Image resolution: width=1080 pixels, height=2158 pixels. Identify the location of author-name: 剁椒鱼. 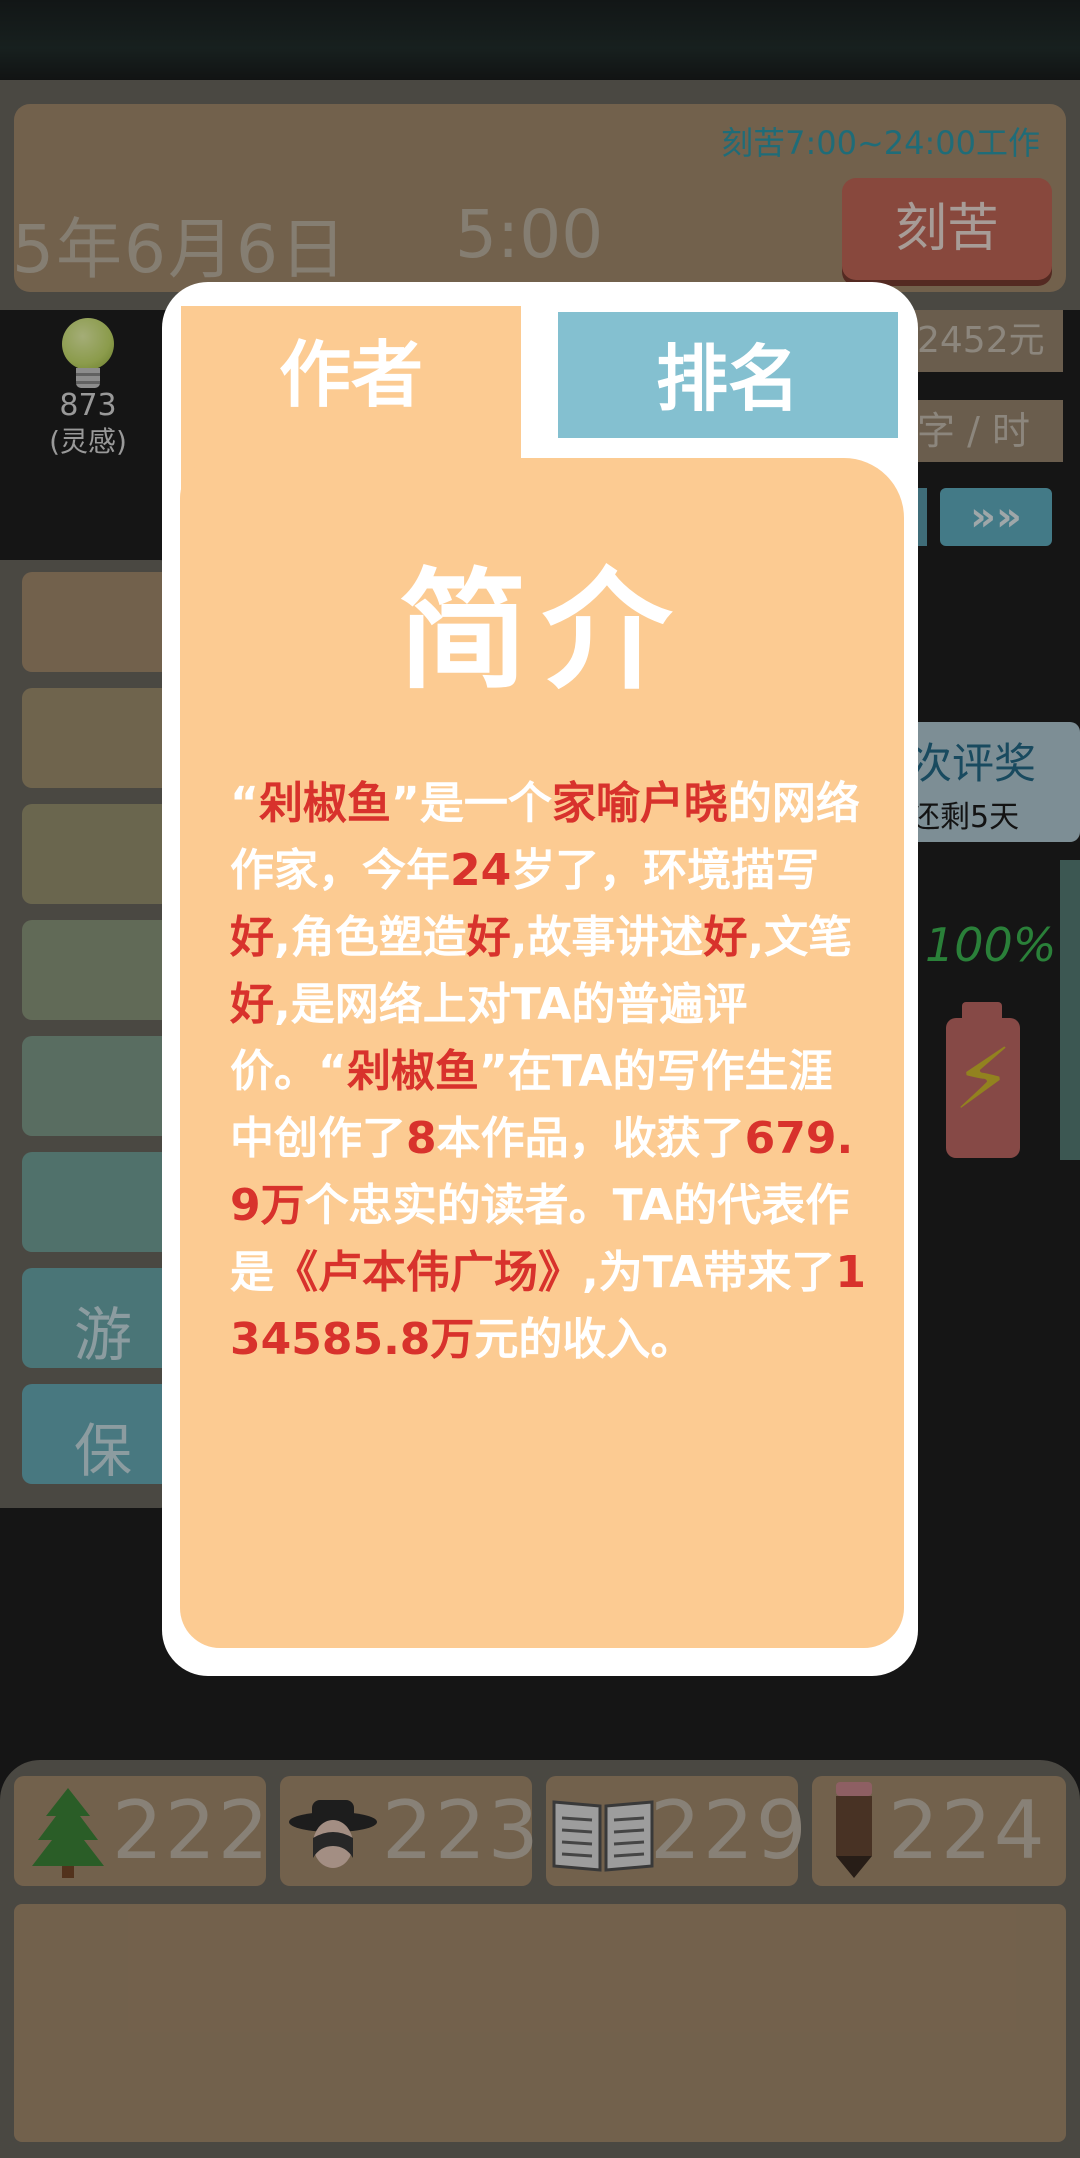
(324, 803).